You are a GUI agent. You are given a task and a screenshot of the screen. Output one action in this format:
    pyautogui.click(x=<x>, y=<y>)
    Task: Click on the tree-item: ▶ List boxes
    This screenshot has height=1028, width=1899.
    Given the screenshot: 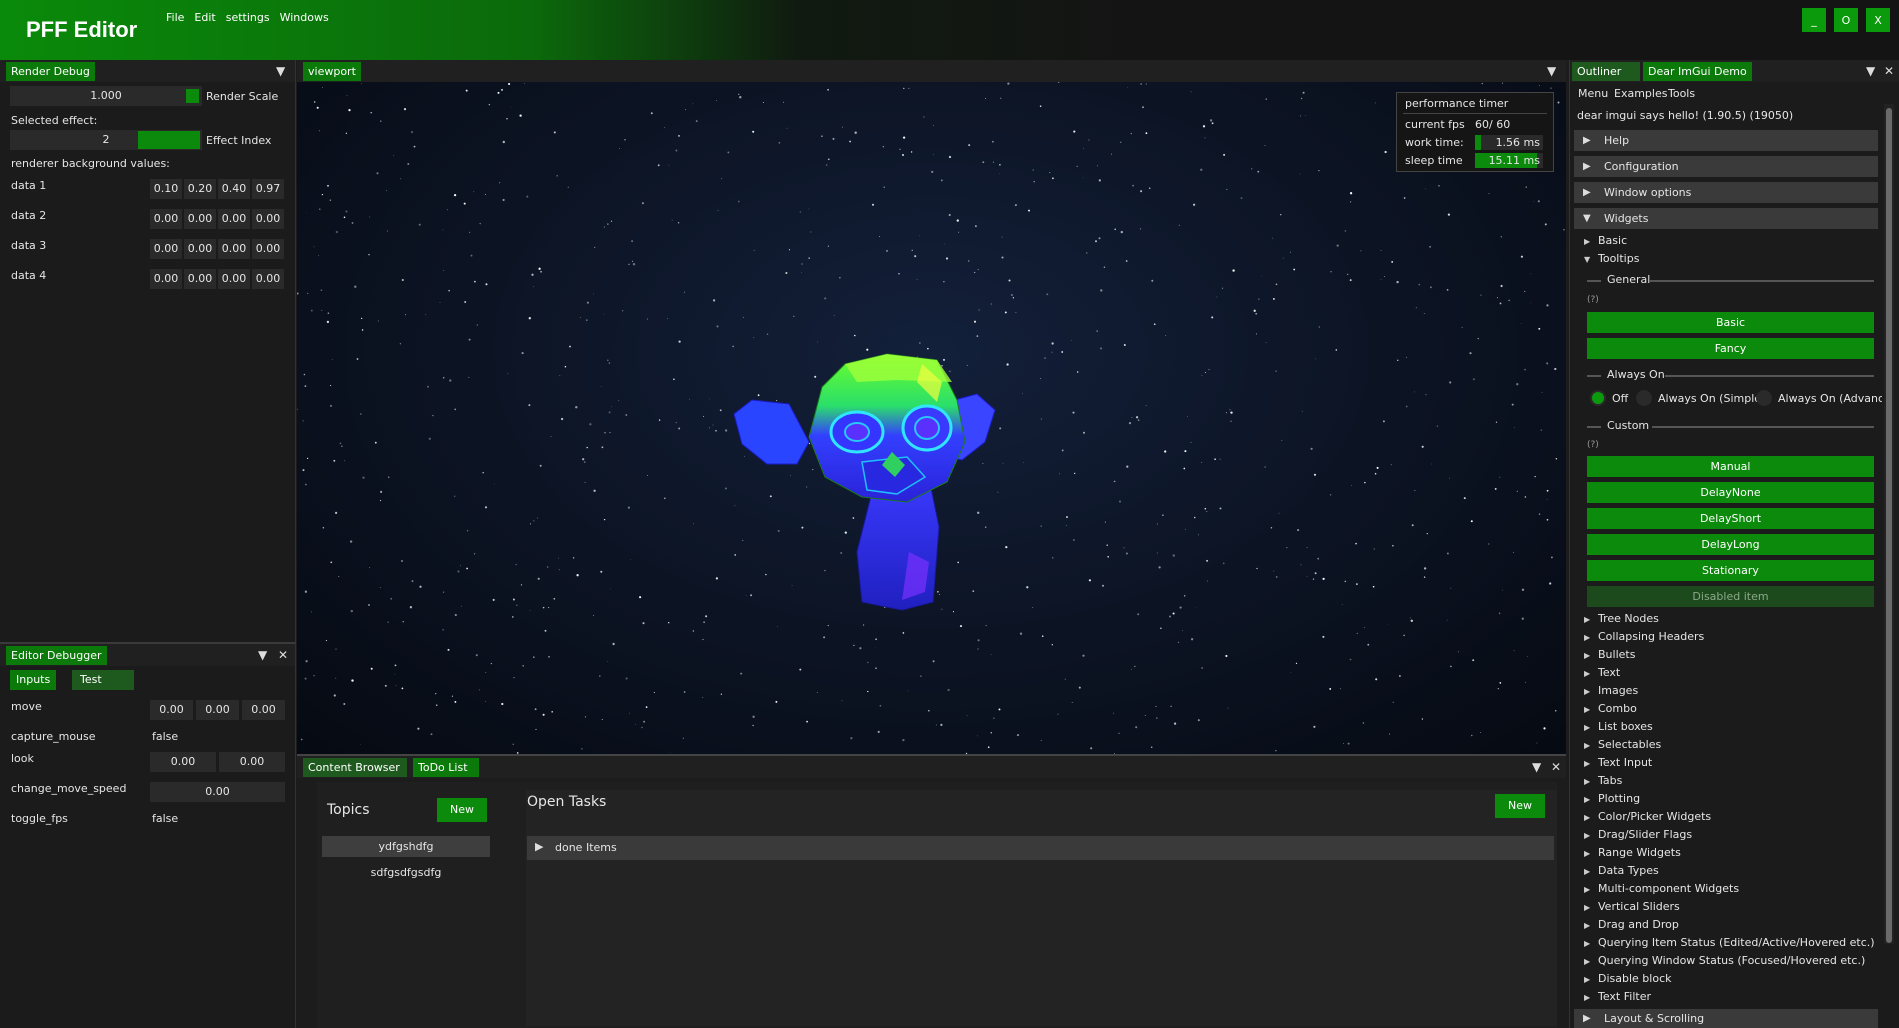 What is the action you would take?
    pyautogui.click(x=1618, y=727)
    